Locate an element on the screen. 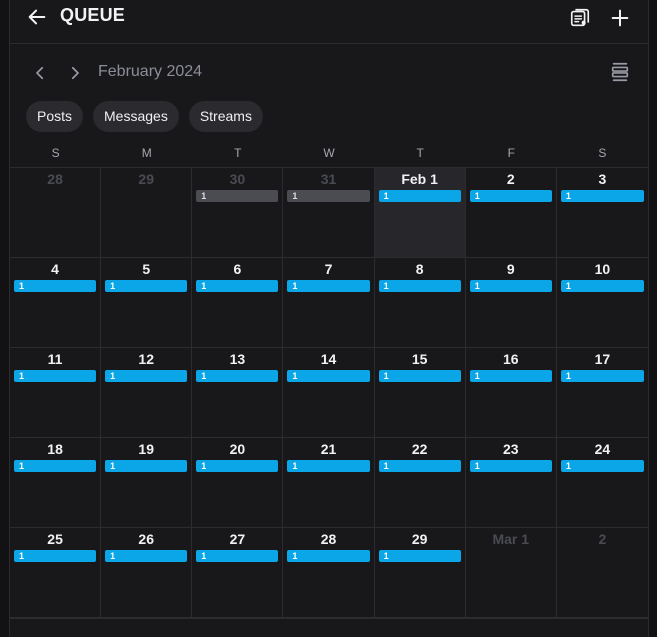 The height and width of the screenshot is (637, 657). day-number: 17 is located at coordinates (602, 359).